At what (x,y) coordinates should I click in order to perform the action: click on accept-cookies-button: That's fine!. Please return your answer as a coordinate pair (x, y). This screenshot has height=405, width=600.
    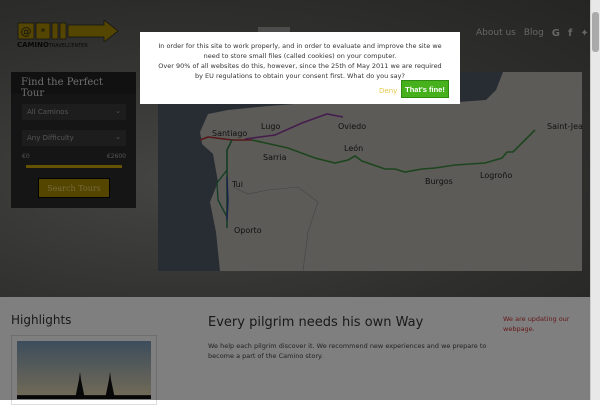
    Looking at the image, I should click on (425, 89).